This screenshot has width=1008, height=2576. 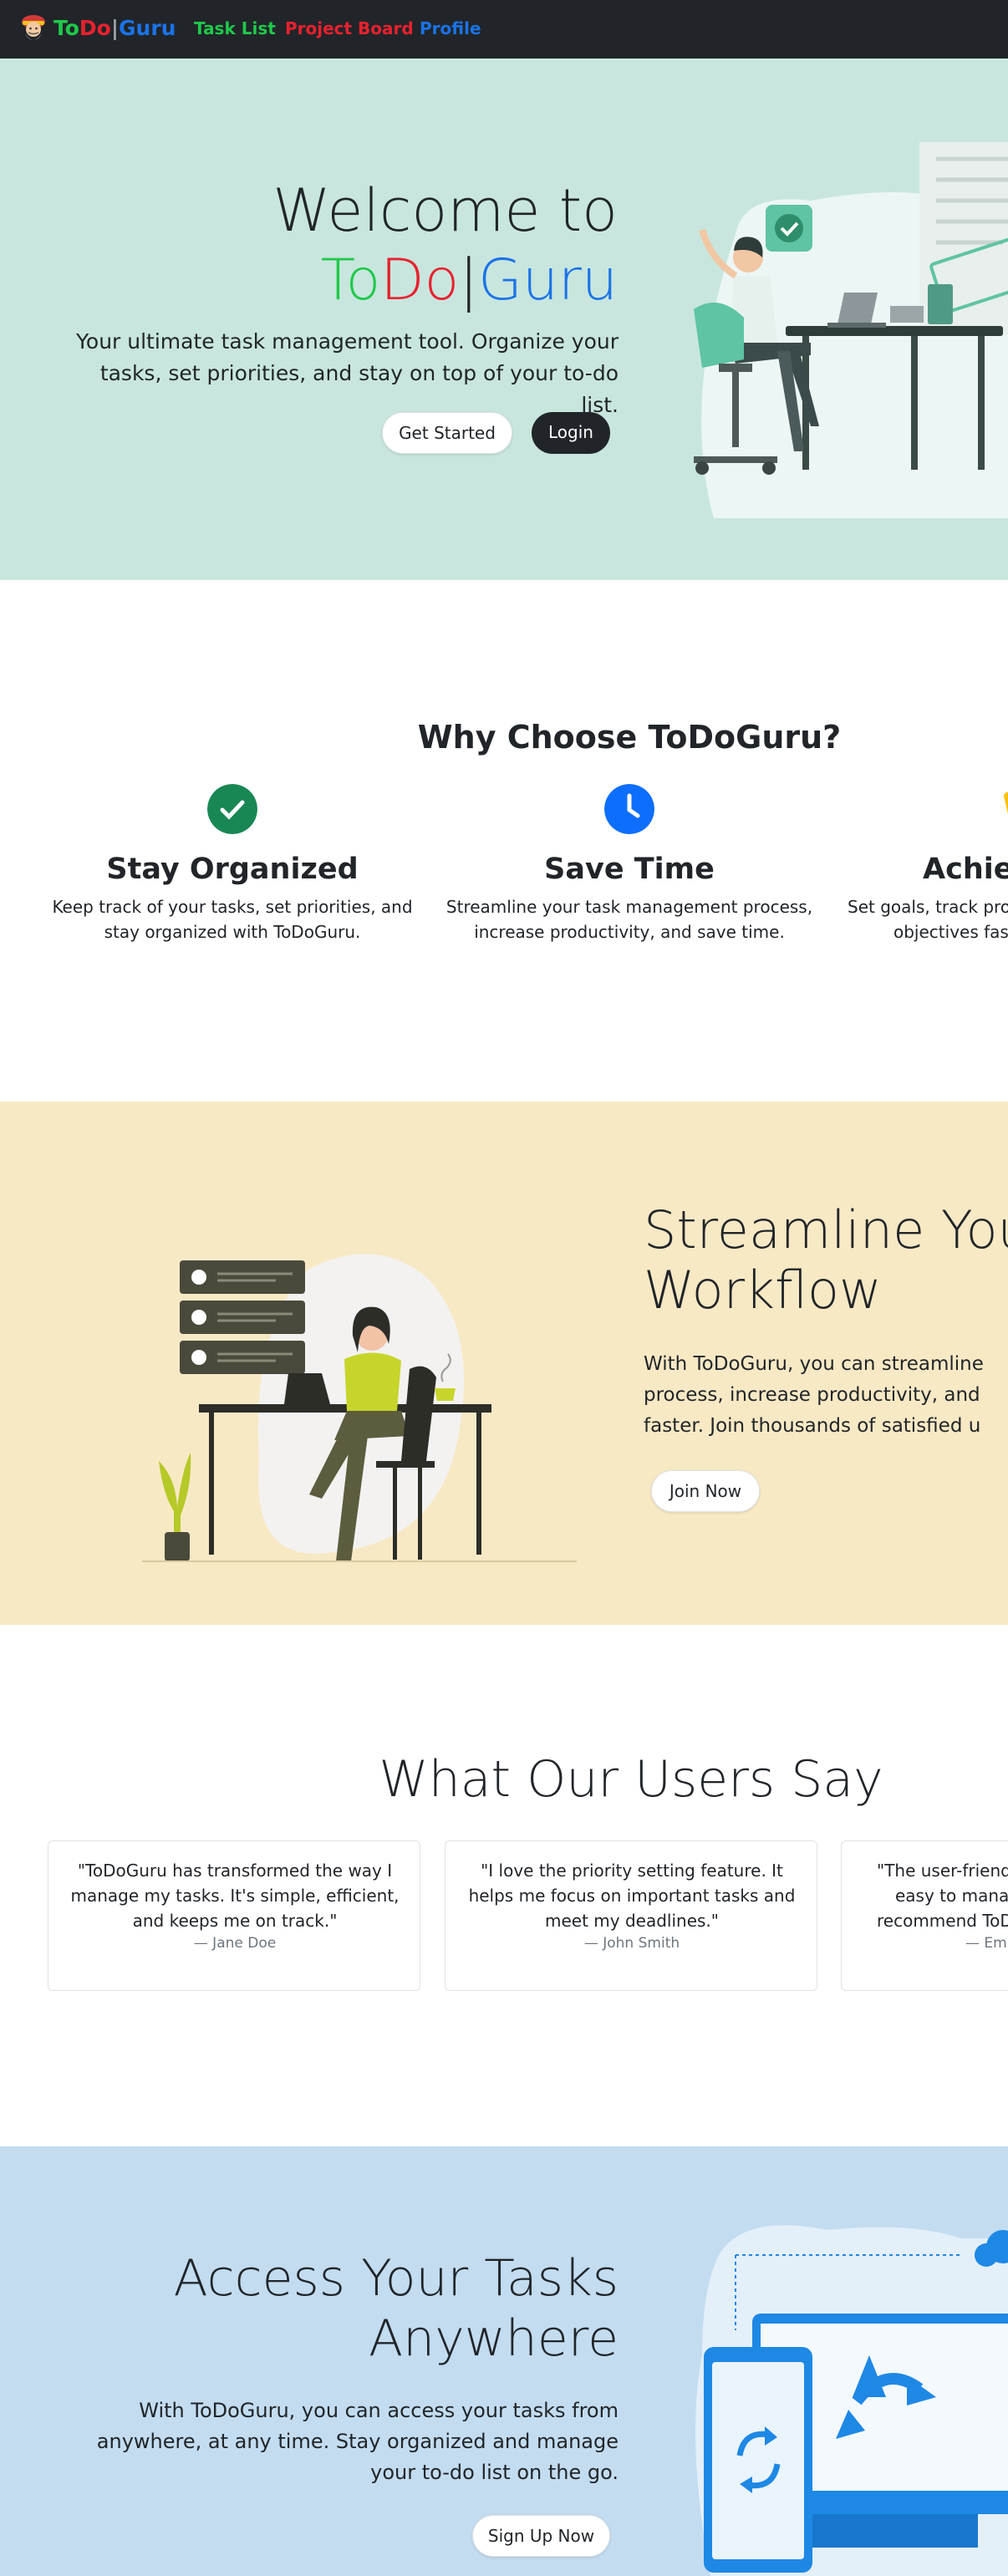 I want to click on streamline-para-line2: process, increase productivity, and, so click(x=812, y=1395).